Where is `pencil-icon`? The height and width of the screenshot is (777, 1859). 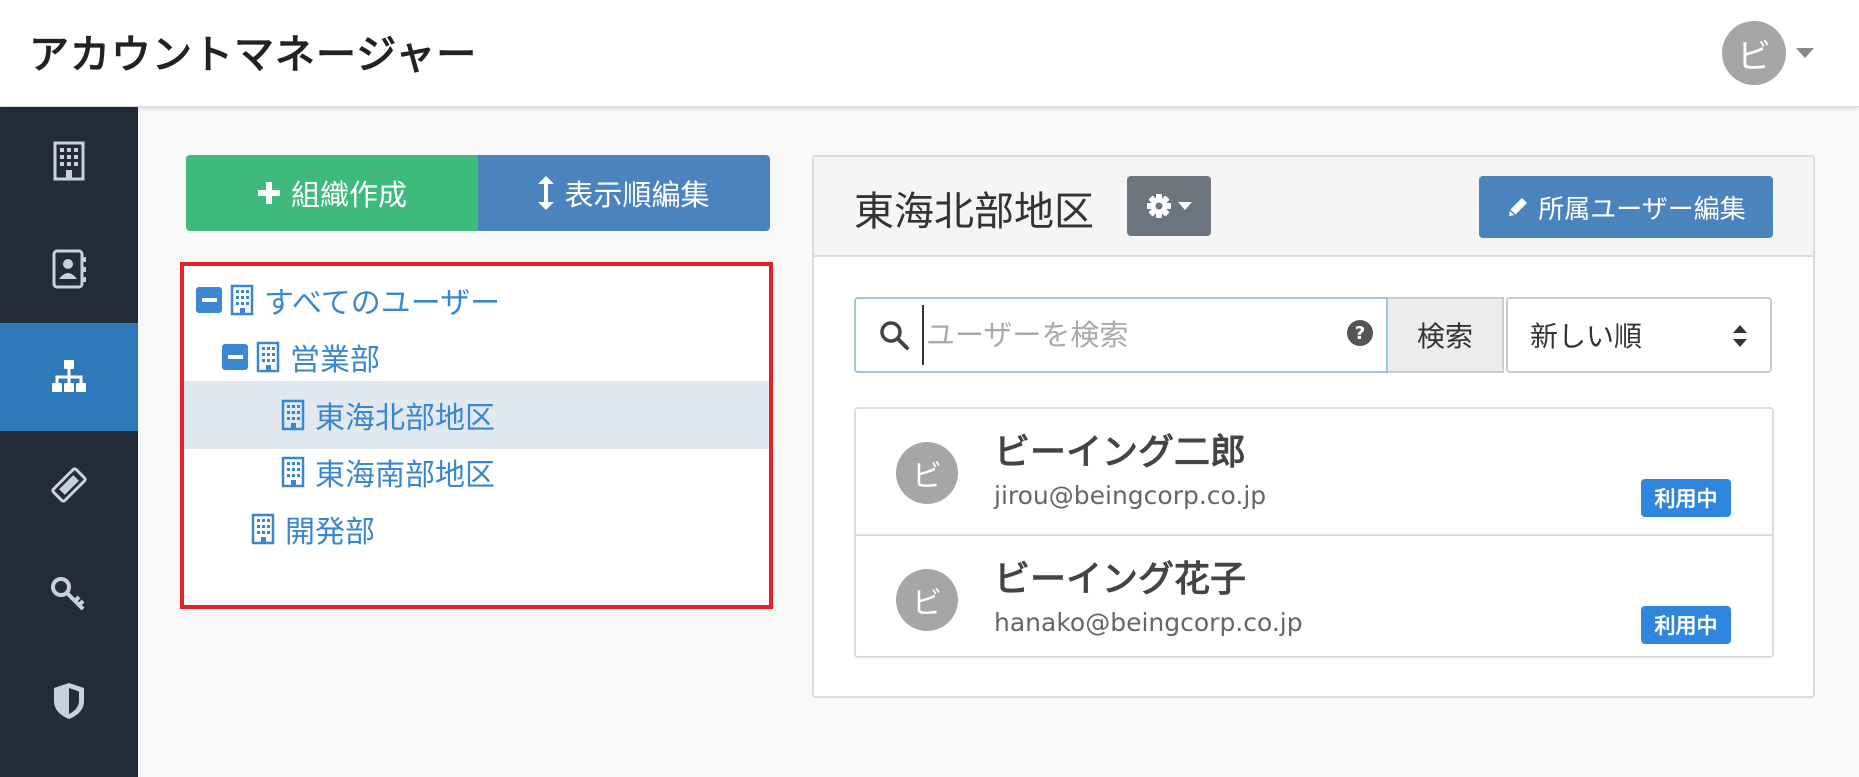
pencil-icon is located at coordinates (1518, 207).